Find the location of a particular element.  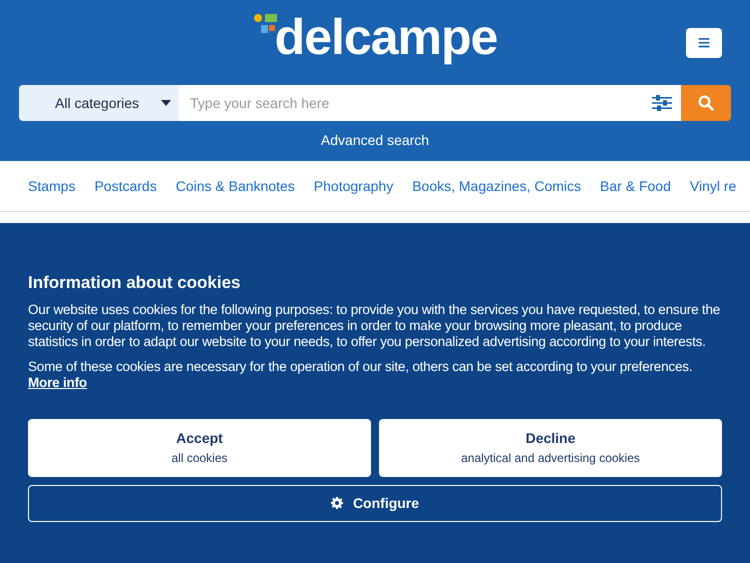

menu-button: ≡ is located at coordinates (704, 43).